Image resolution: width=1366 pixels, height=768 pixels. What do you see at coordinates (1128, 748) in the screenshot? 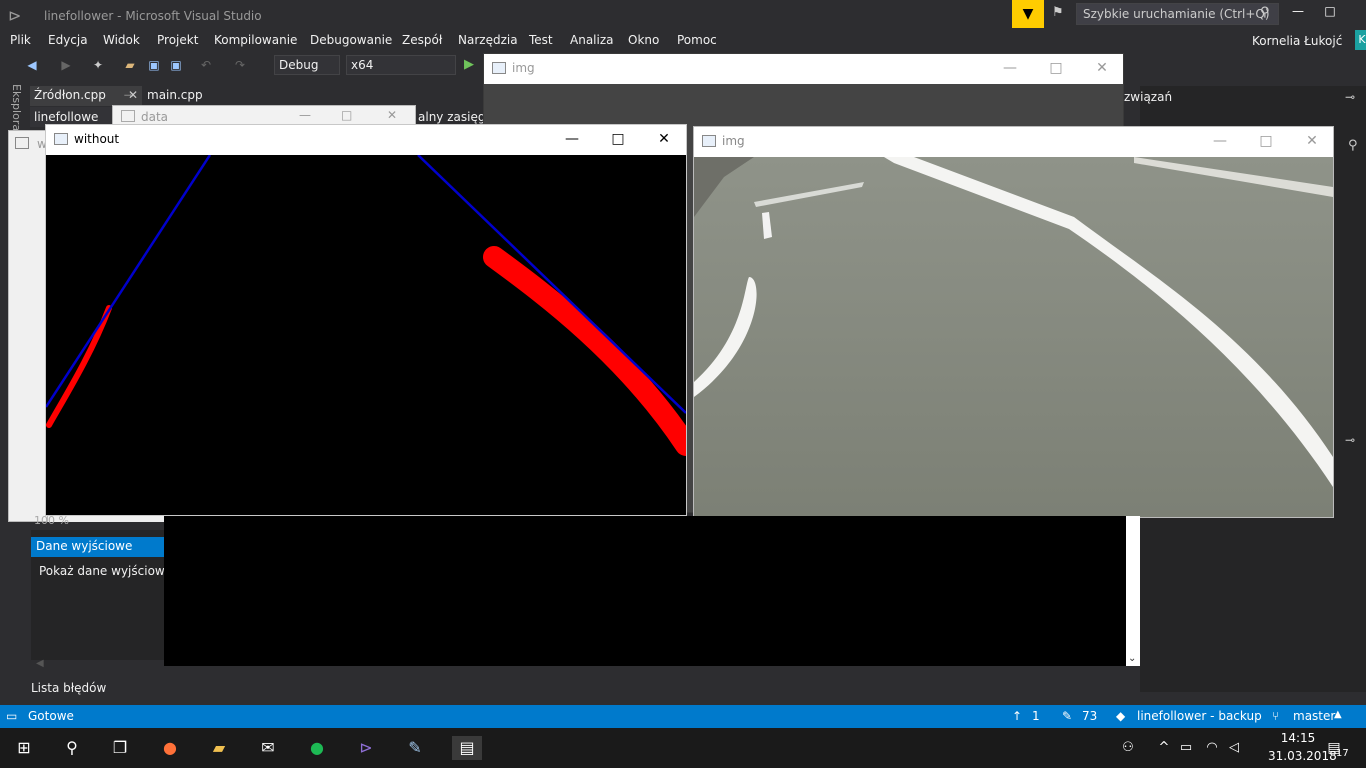
I see `people-icon: ⚇` at bounding box center [1128, 748].